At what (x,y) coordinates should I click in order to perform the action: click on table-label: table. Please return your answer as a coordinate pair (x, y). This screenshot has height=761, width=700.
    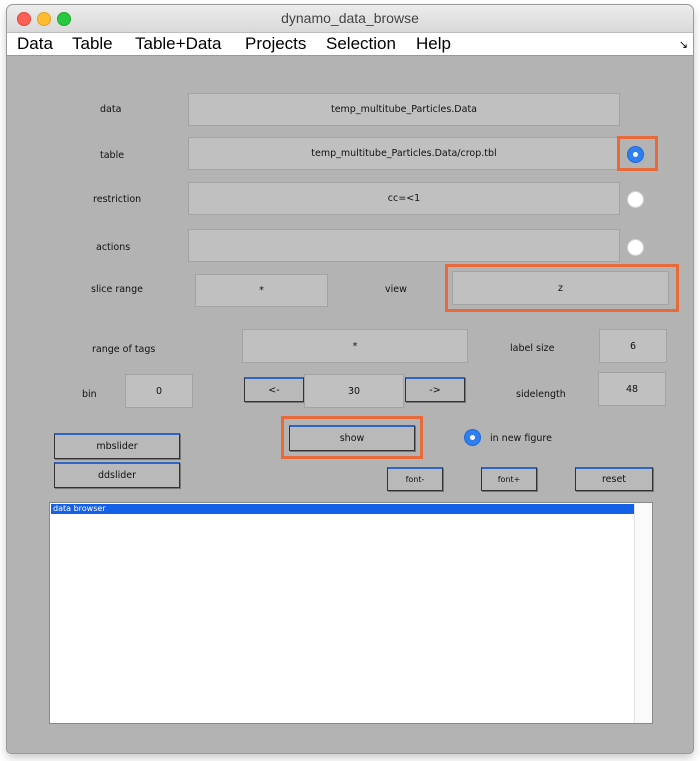
    Looking at the image, I should click on (112, 155).